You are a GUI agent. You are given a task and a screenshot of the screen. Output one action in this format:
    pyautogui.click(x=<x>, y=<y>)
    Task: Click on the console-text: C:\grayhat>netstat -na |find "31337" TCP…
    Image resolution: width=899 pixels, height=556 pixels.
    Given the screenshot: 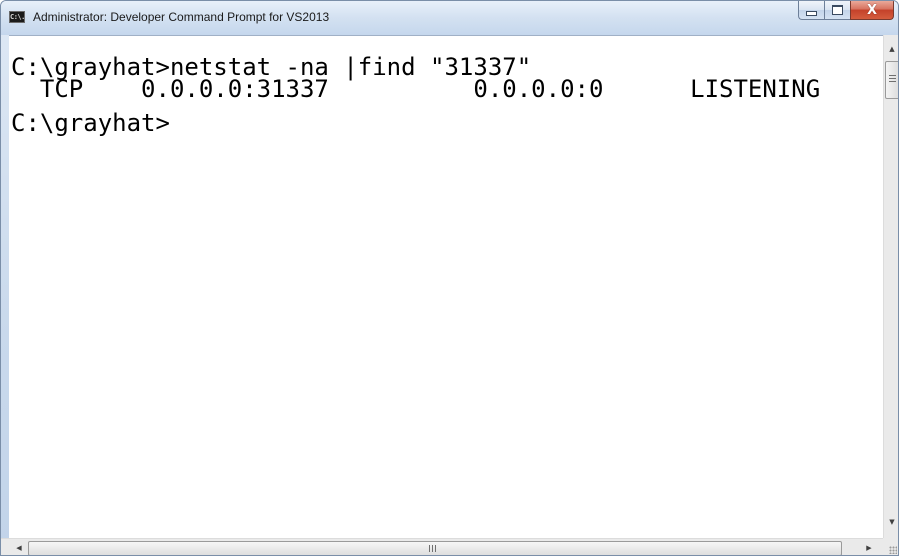 What is the action you would take?
    pyautogui.click(x=416, y=96)
    